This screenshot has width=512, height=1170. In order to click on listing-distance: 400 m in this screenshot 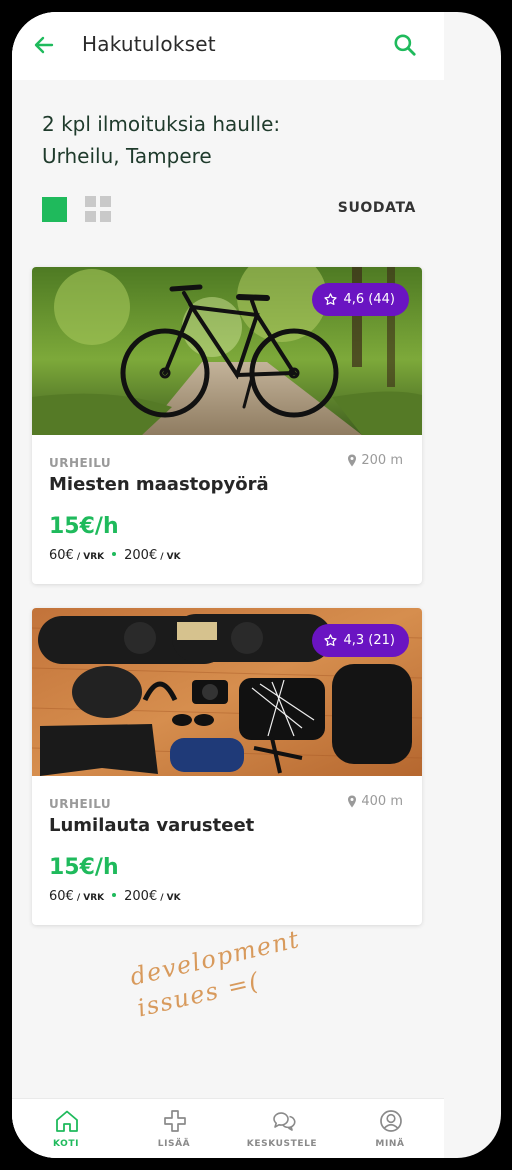, I will do `click(375, 801)`.